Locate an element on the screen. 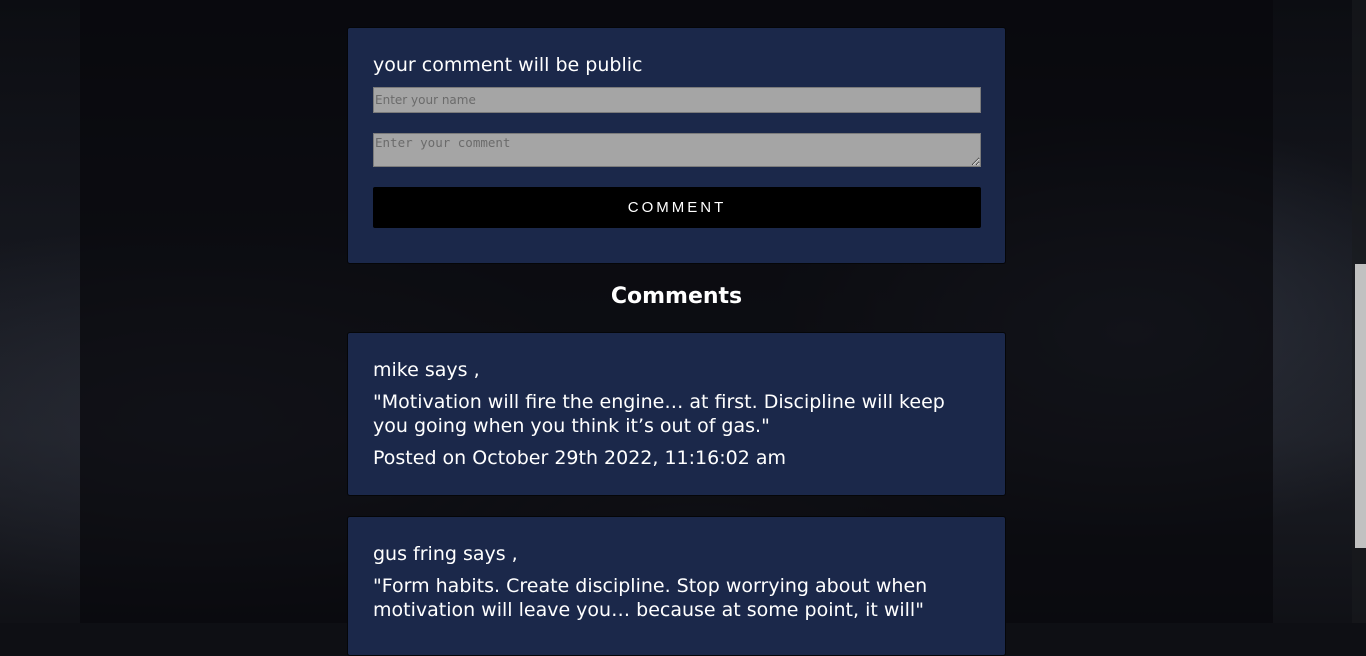 This screenshot has width=1366, height=656. name-input is located at coordinates (677, 100).